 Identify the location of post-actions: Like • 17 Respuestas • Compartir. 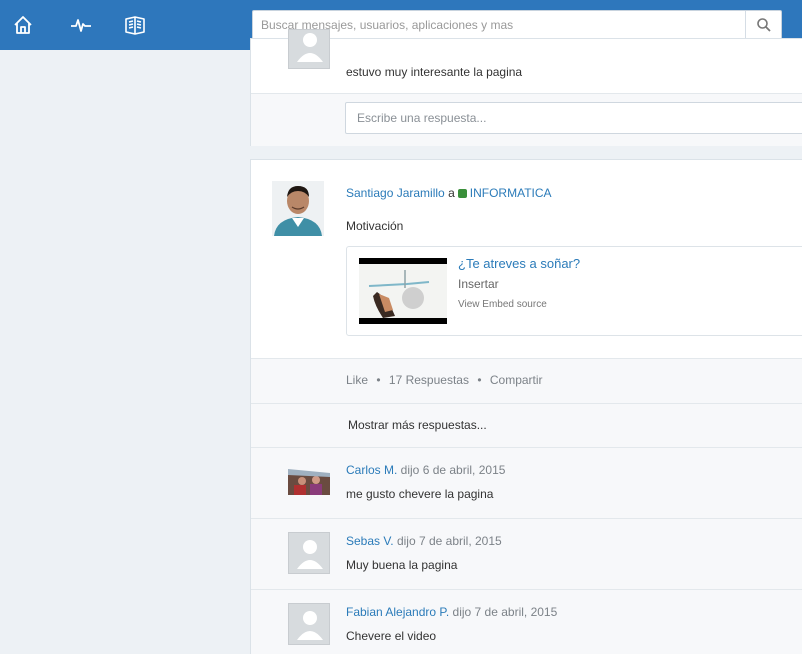
(444, 380).